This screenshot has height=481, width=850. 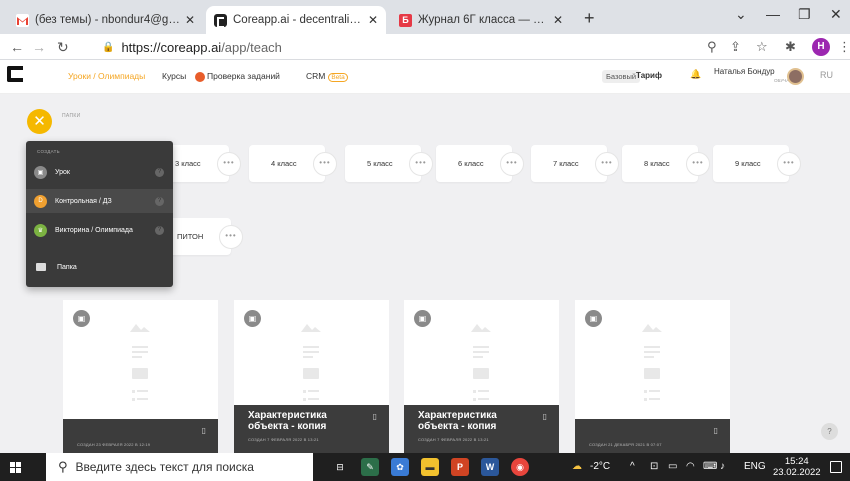 What do you see at coordinates (490, 467) in the screenshot?
I see `word-icon: W` at bounding box center [490, 467].